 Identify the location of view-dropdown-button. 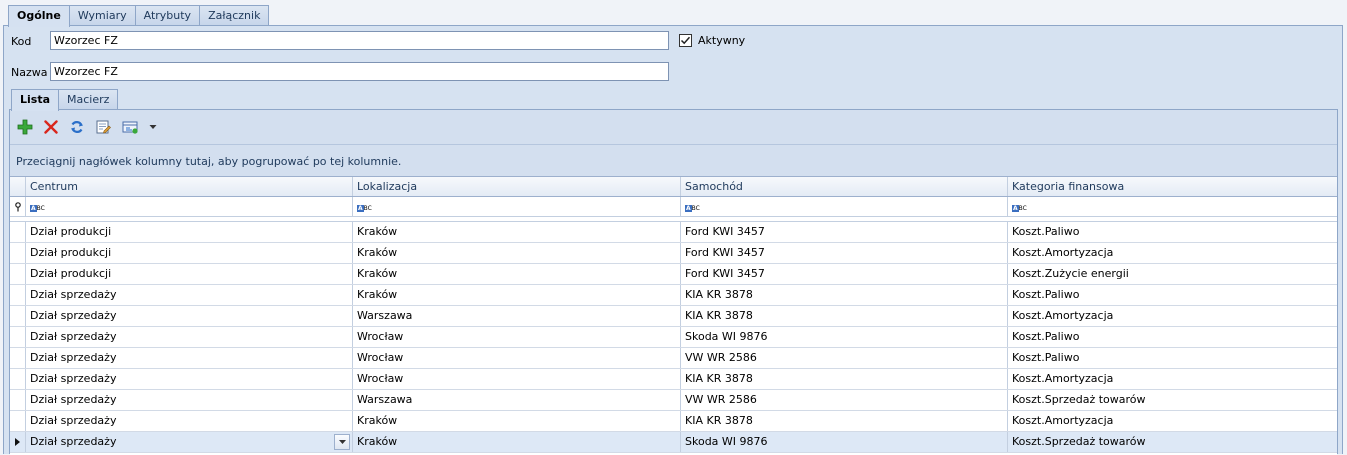
(153, 127).